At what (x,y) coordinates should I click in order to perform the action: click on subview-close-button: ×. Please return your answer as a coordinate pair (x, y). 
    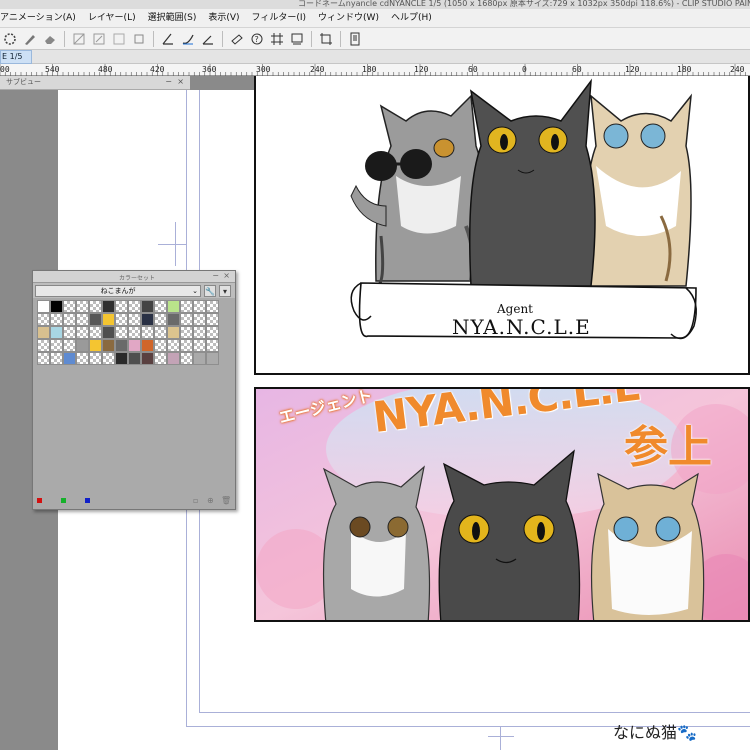
    Looking at the image, I should click on (180, 82).